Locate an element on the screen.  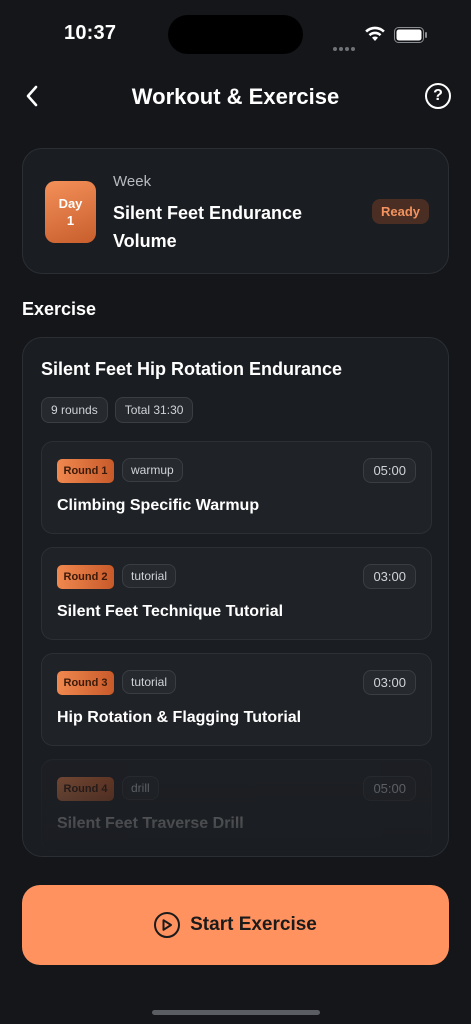
rounds-count-chip: 9 rounds is located at coordinates (74, 410).